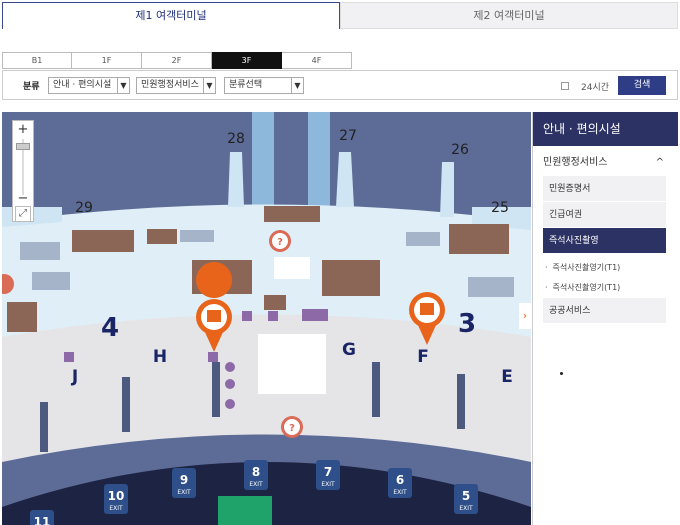 This screenshot has height=525, width=680. I want to click on category-select: 안내 · 편의시설 ▼, so click(89, 85).